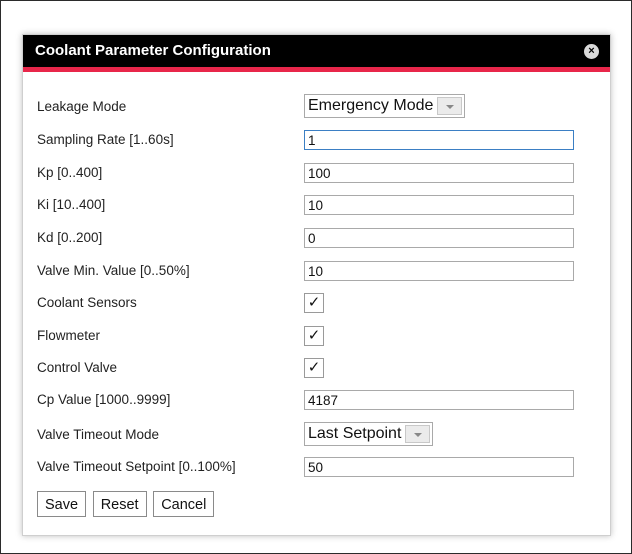  What do you see at coordinates (104, 399) in the screenshot?
I see `cp-value-label: Cp Value [1000..9999]` at bounding box center [104, 399].